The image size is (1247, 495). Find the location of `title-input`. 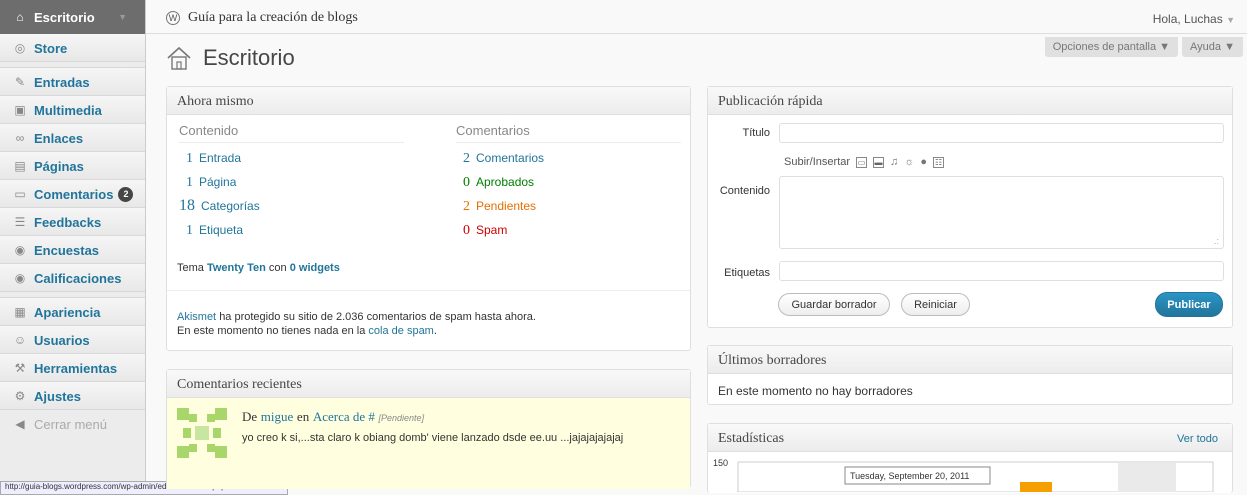

title-input is located at coordinates (1001, 133).